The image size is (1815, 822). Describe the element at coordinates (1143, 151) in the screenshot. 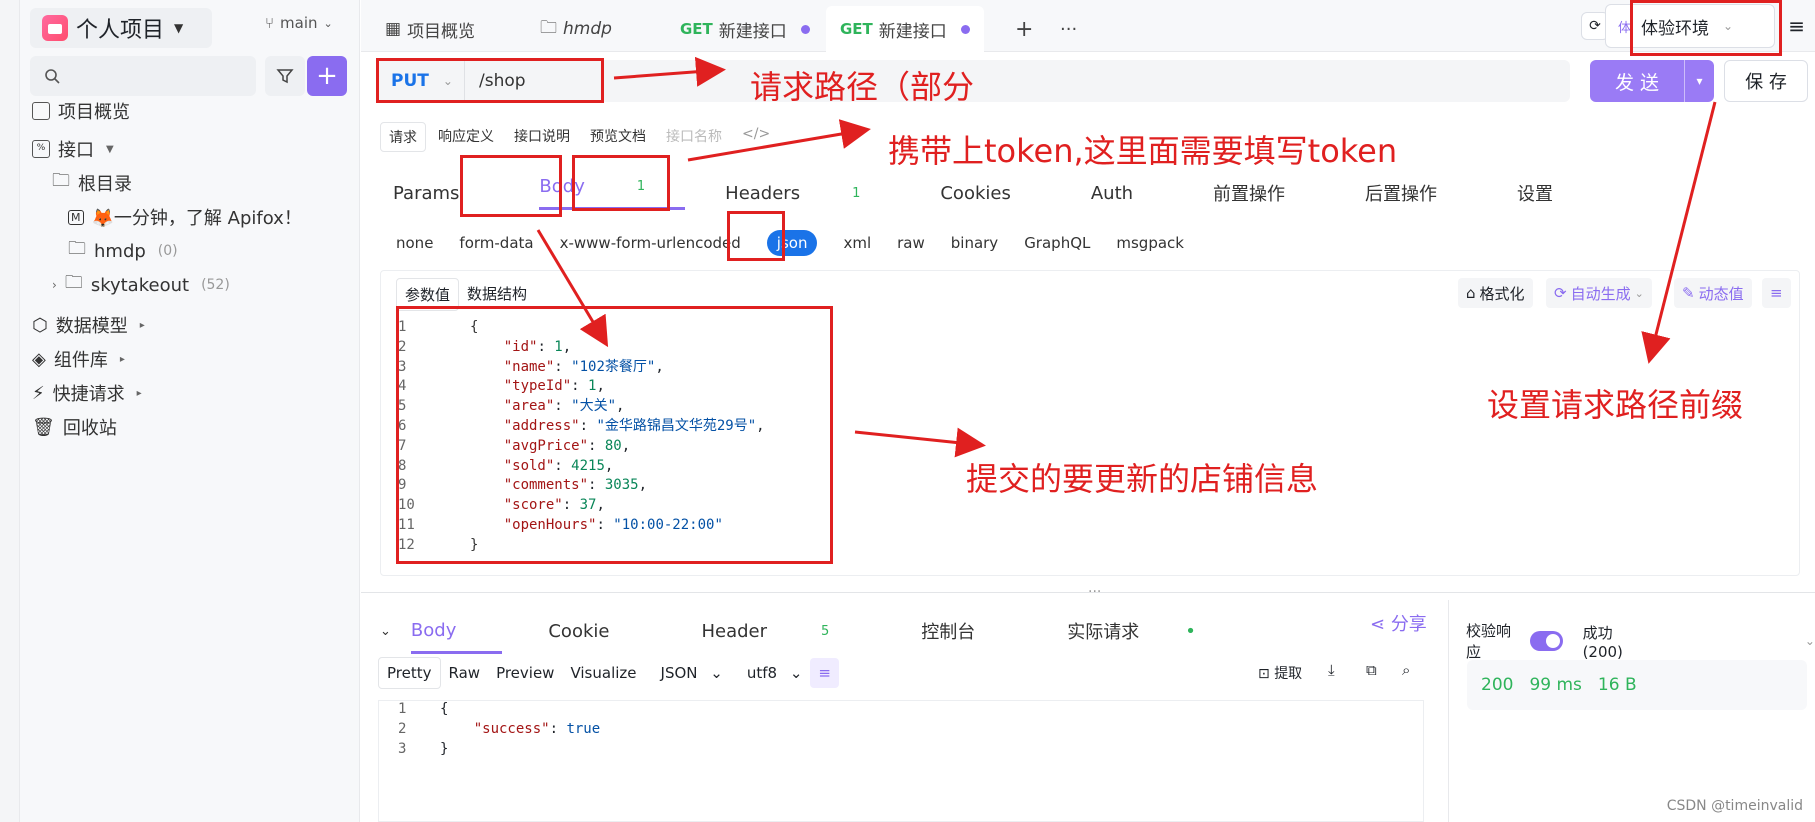

I see `annotation-token-text: 携带上token,这里面需要填写token` at that location.